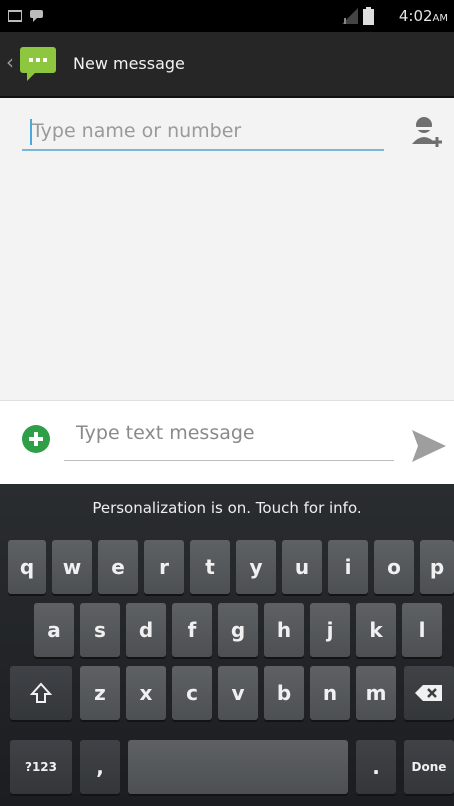 Image resolution: width=454 pixels, height=806 pixels. I want to click on key-a: a, so click(54, 630).